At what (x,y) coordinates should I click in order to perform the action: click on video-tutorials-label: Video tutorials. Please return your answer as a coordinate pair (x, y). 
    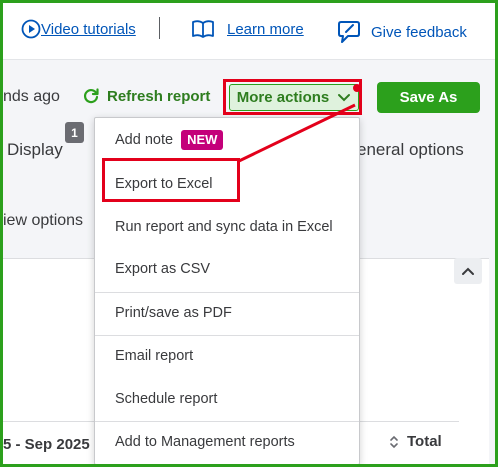
    Looking at the image, I should click on (88, 29).